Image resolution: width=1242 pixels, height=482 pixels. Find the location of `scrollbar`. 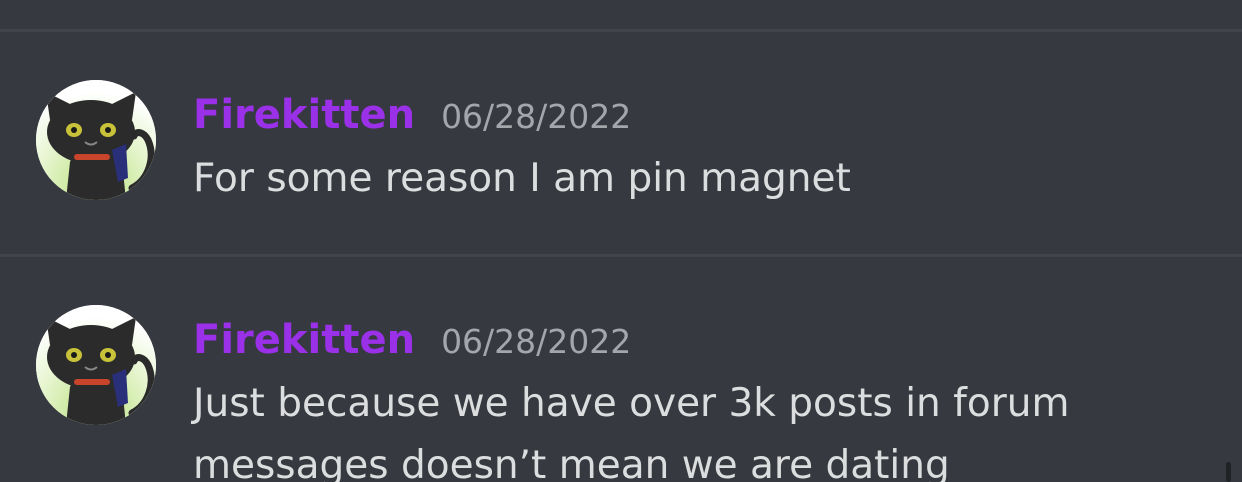

scrollbar is located at coordinates (1228, 472).